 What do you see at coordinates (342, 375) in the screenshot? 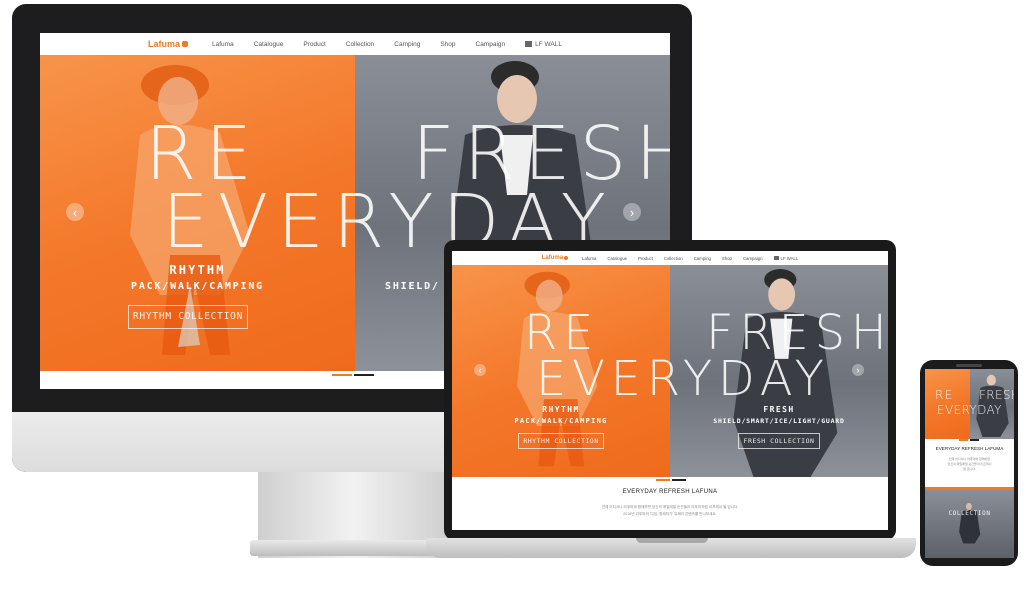
I see `pager-dot-active` at bounding box center [342, 375].